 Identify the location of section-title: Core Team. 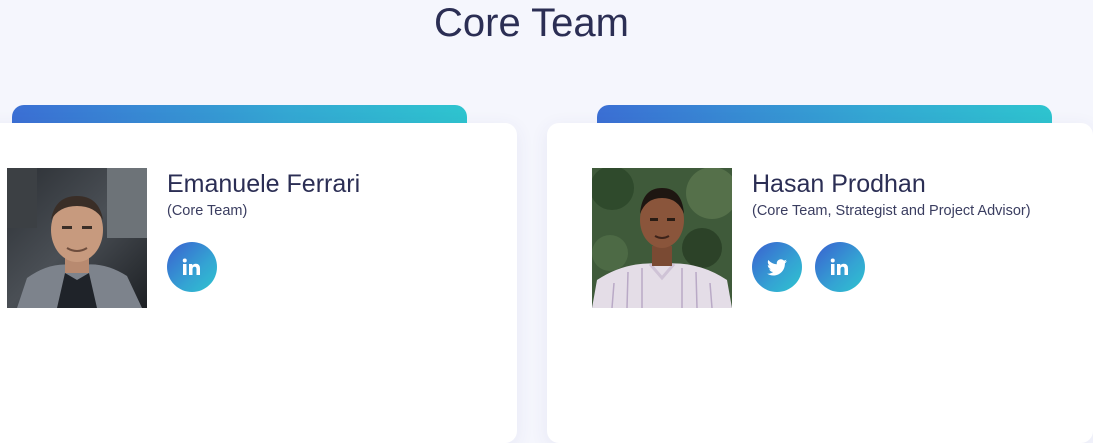
(531, 23).